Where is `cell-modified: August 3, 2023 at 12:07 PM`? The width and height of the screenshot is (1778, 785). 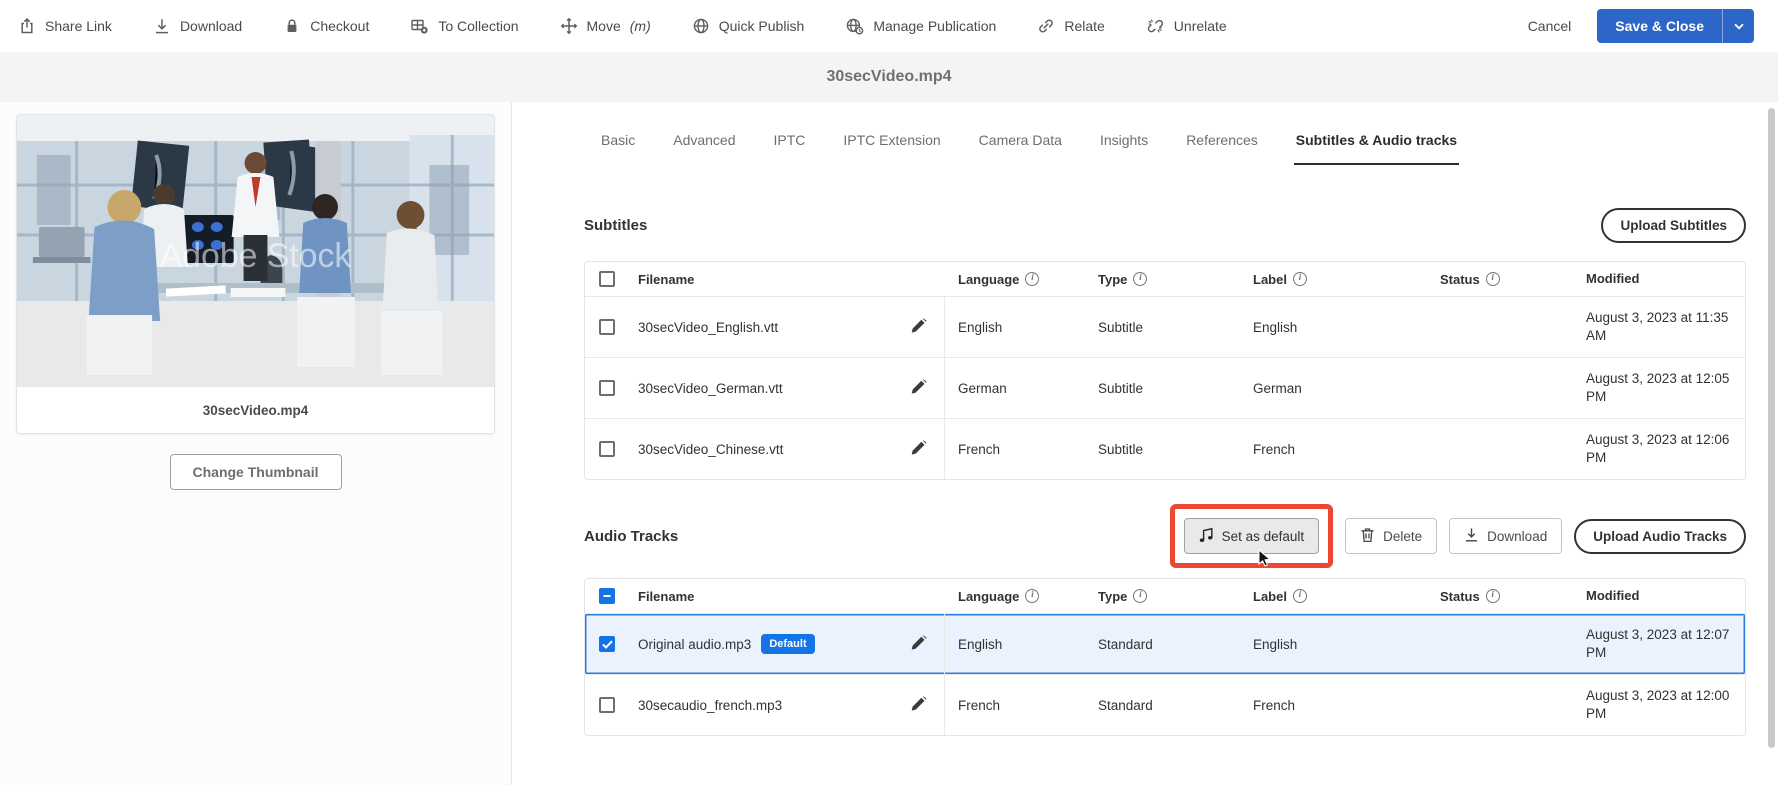 cell-modified: August 3, 2023 at 12:07 PM is located at coordinates (1658, 643).